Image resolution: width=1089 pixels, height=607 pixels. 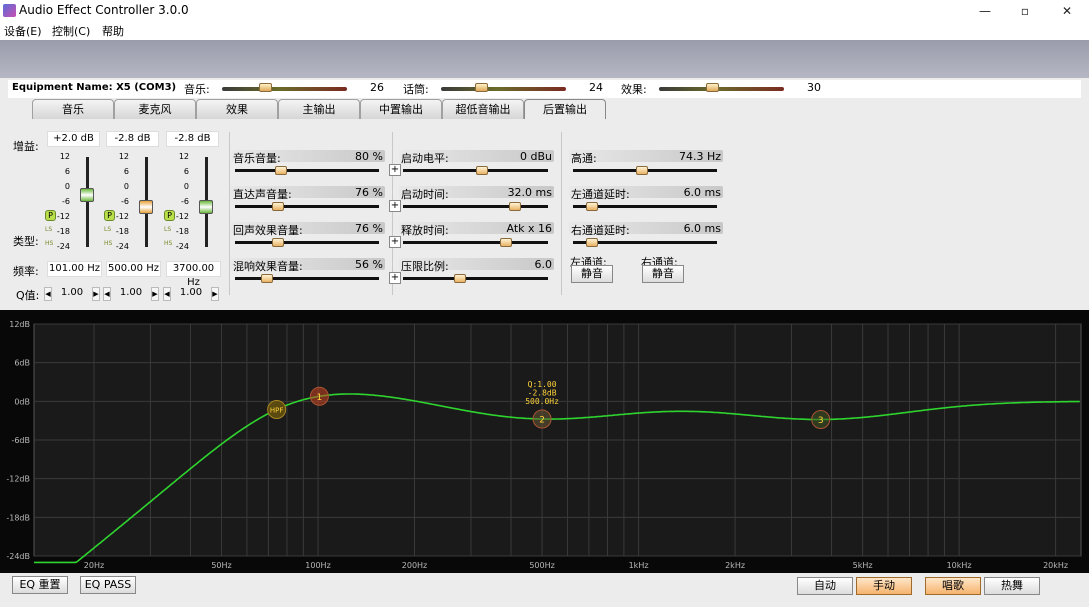 I want to click on music-level-knob, so click(x=265, y=87).